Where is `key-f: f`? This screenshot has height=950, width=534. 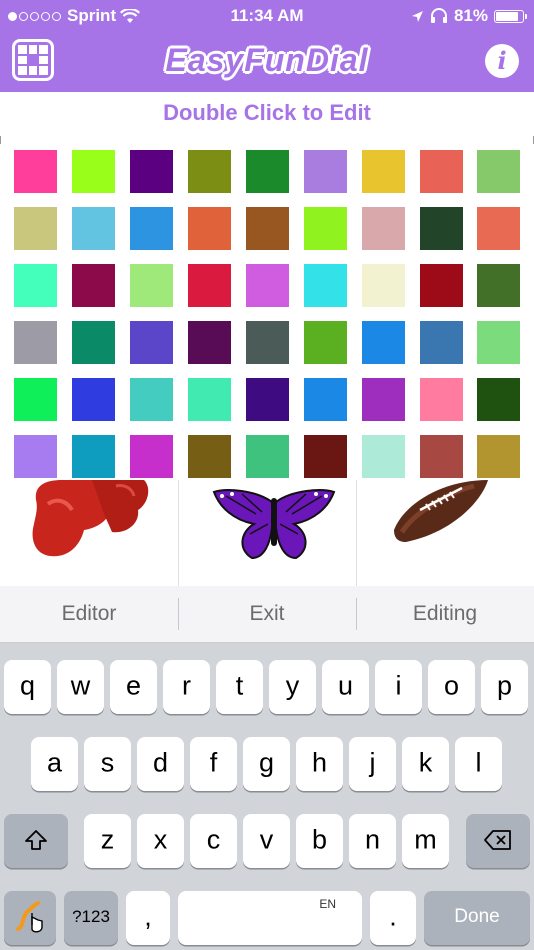 key-f: f is located at coordinates (213, 764).